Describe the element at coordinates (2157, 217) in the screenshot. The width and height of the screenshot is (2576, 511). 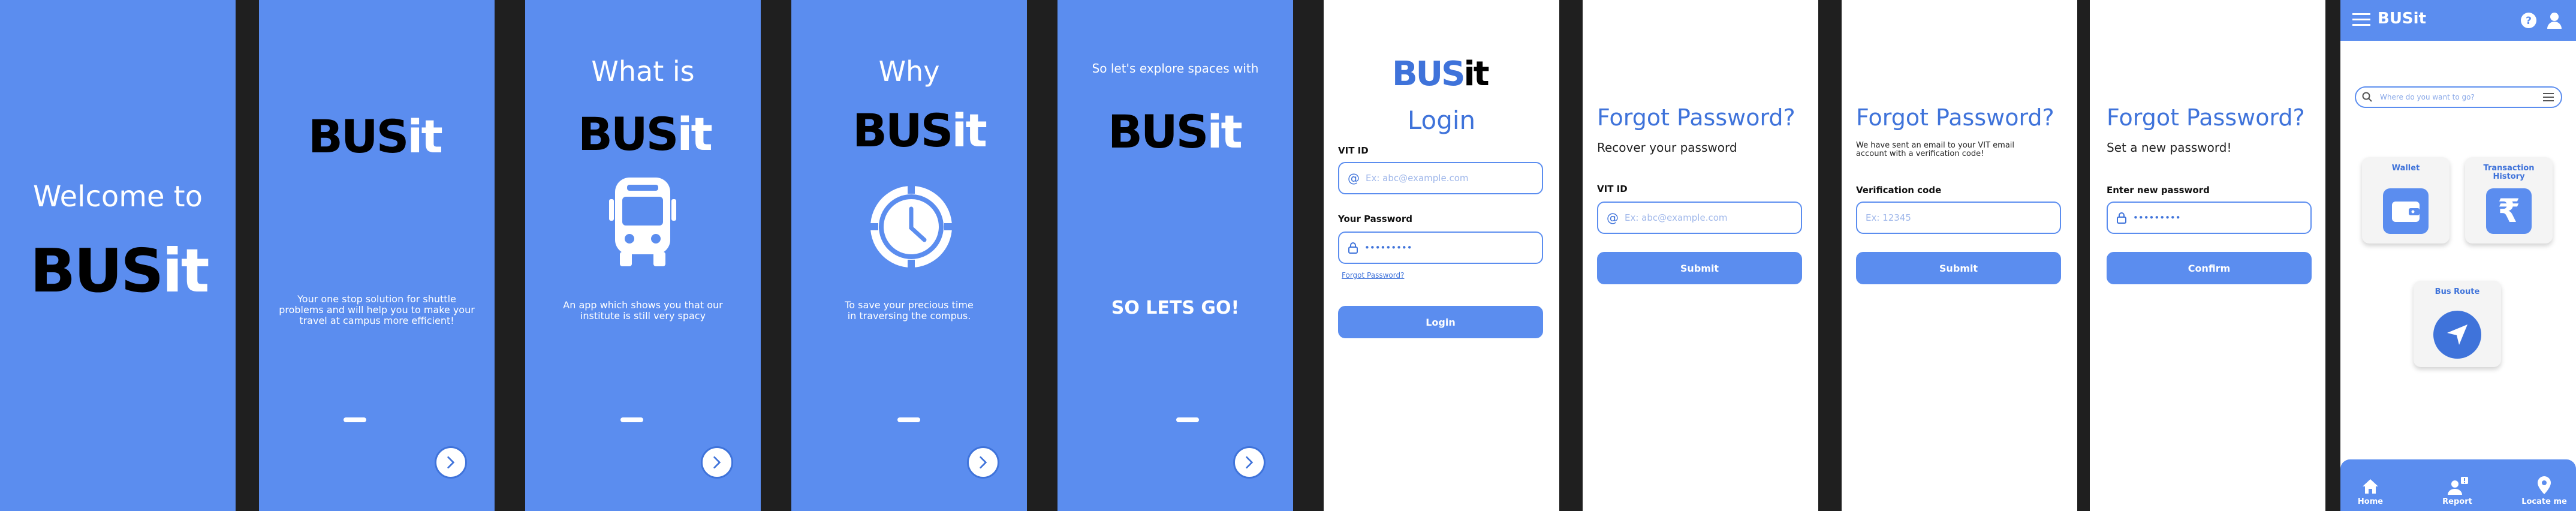
I see `new-password-placeholder: •••••••••` at that location.